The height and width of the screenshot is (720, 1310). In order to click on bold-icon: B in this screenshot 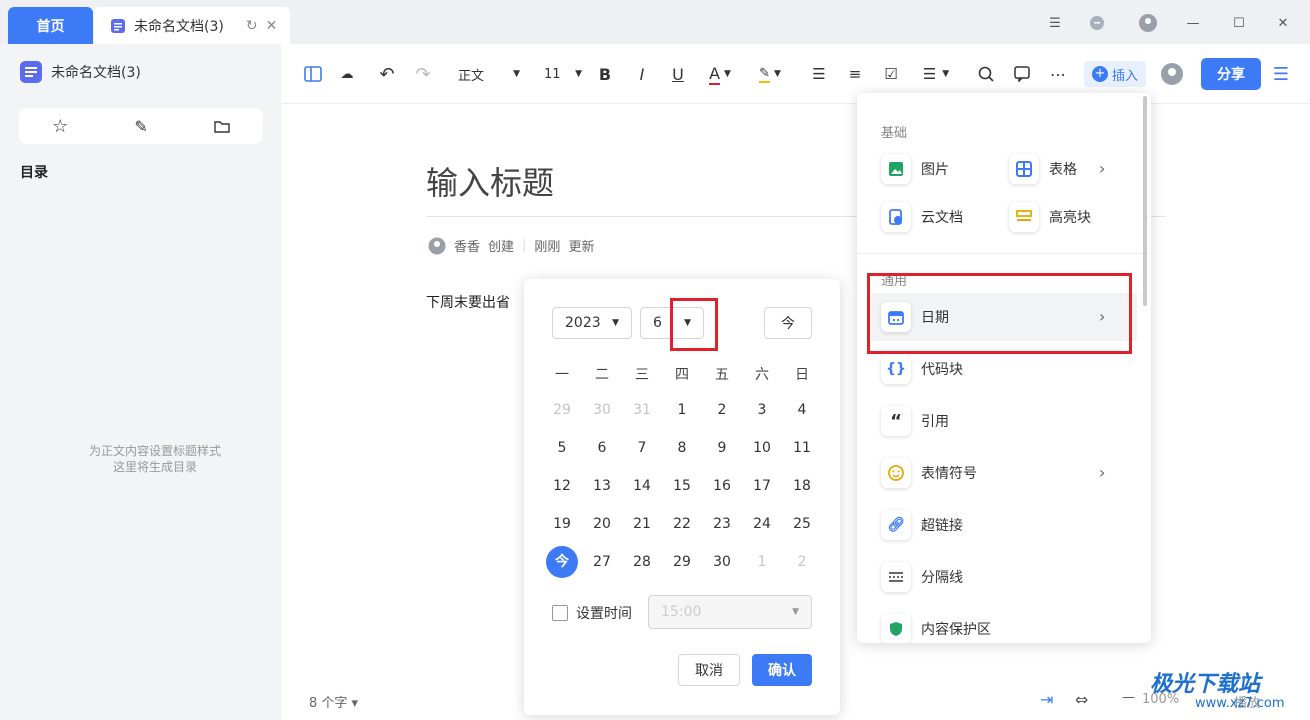, I will do `click(605, 74)`.